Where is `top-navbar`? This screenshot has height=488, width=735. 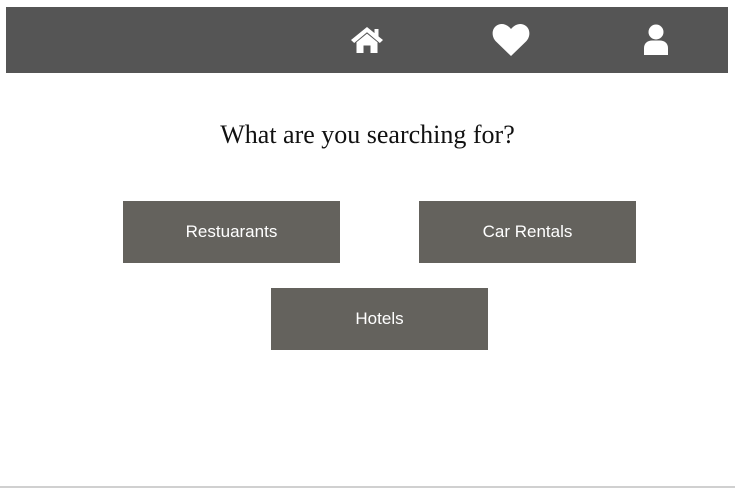
top-navbar is located at coordinates (367, 40).